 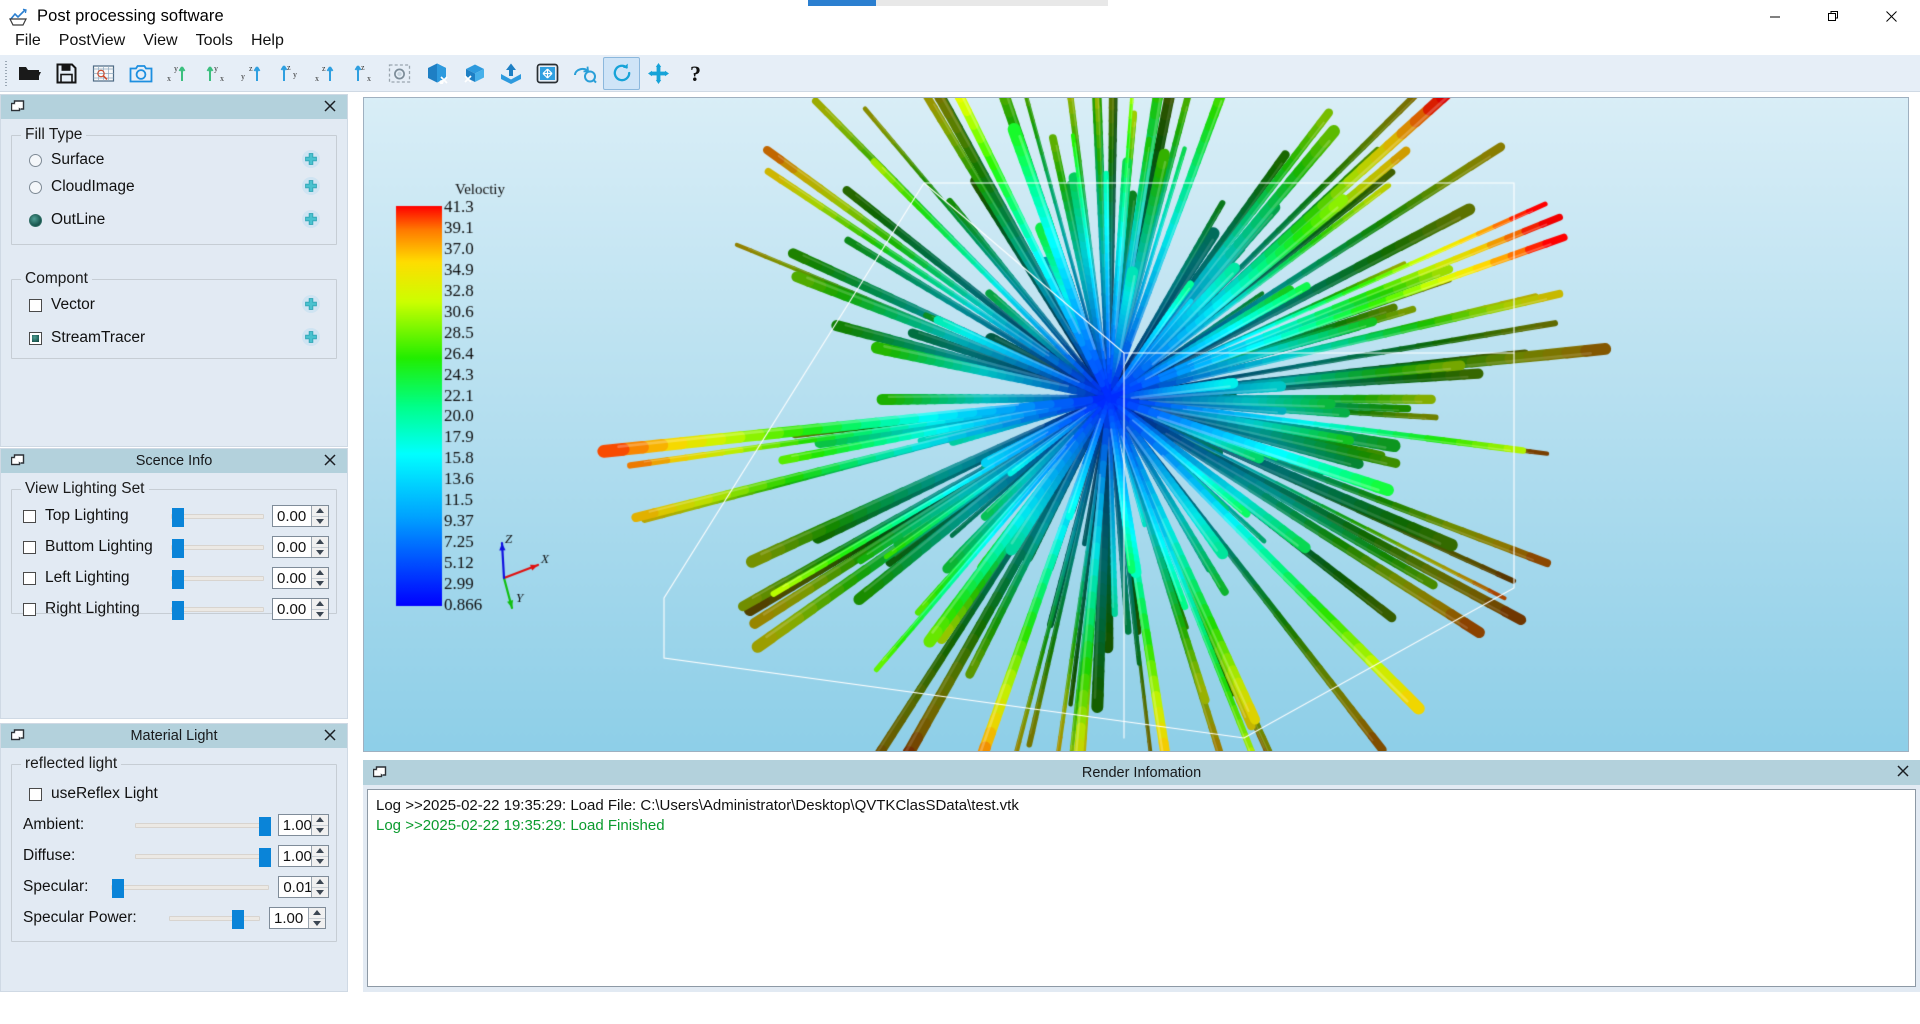 What do you see at coordinates (399, 73) in the screenshot?
I see `region-capture-button` at bounding box center [399, 73].